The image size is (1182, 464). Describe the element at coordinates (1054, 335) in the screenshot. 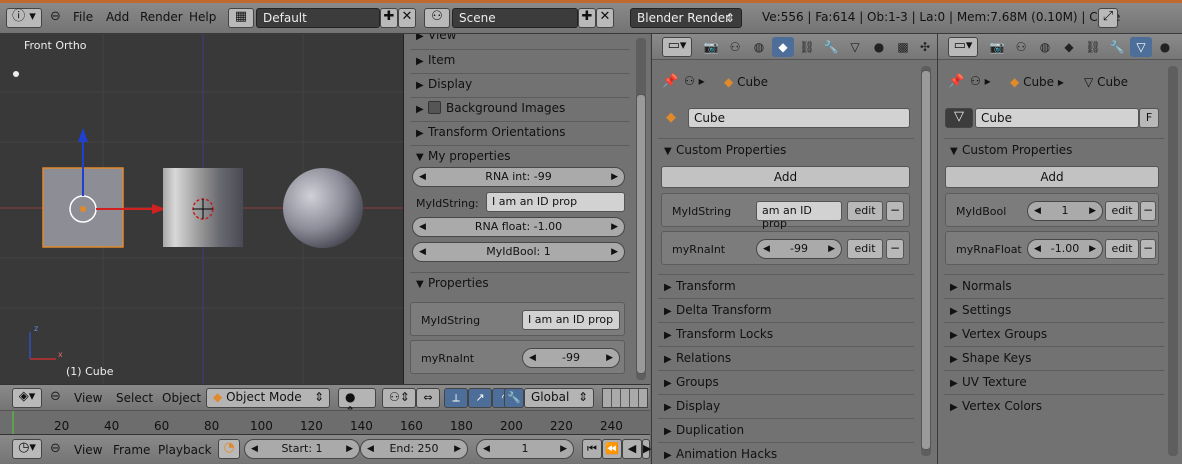

I see `panel-vertex-groups-header: ▶ Vertex Groups` at that location.